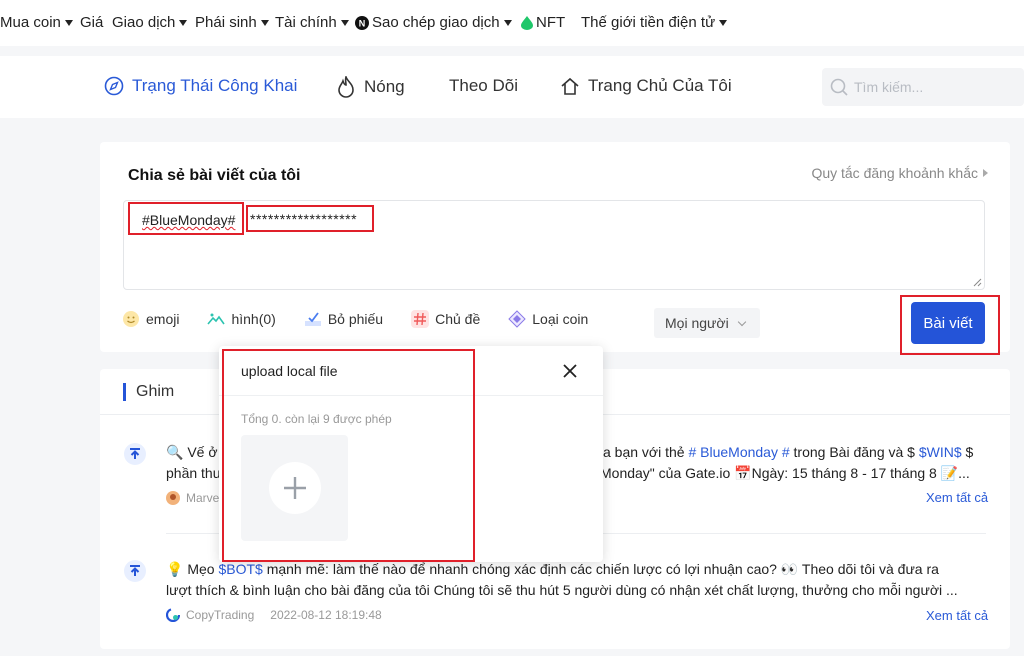 The image size is (1024, 656). I want to click on nav-label: Phái sinh, so click(226, 22).